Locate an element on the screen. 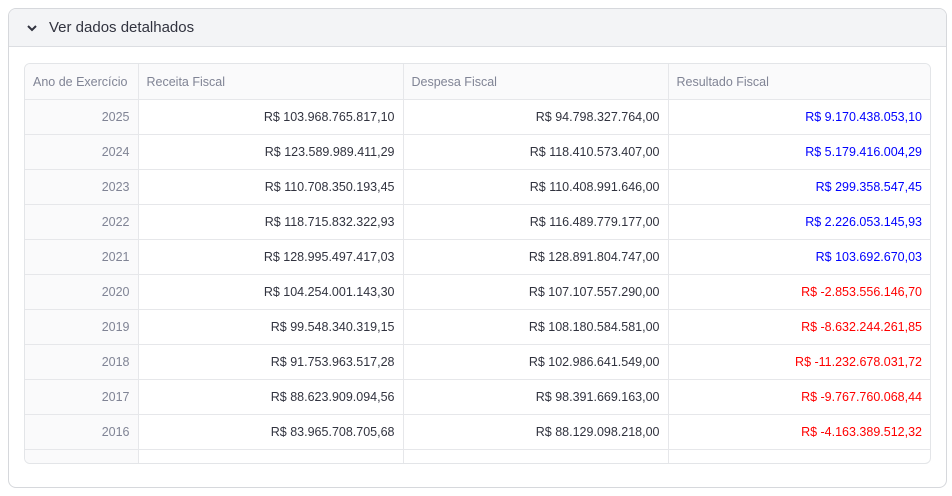  despesa-cell: R$ 102.986.641.549,00 is located at coordinates (536, 362).